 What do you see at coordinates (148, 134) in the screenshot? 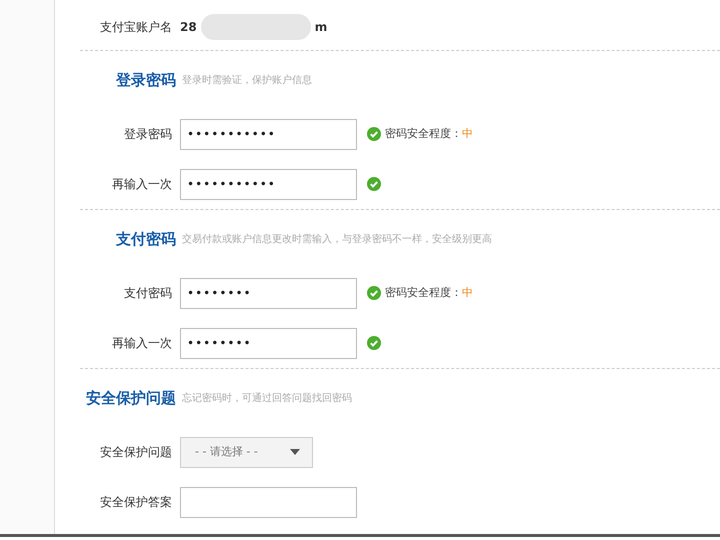
I see `field-label: 登录密码` at bounding box center [148, 134].